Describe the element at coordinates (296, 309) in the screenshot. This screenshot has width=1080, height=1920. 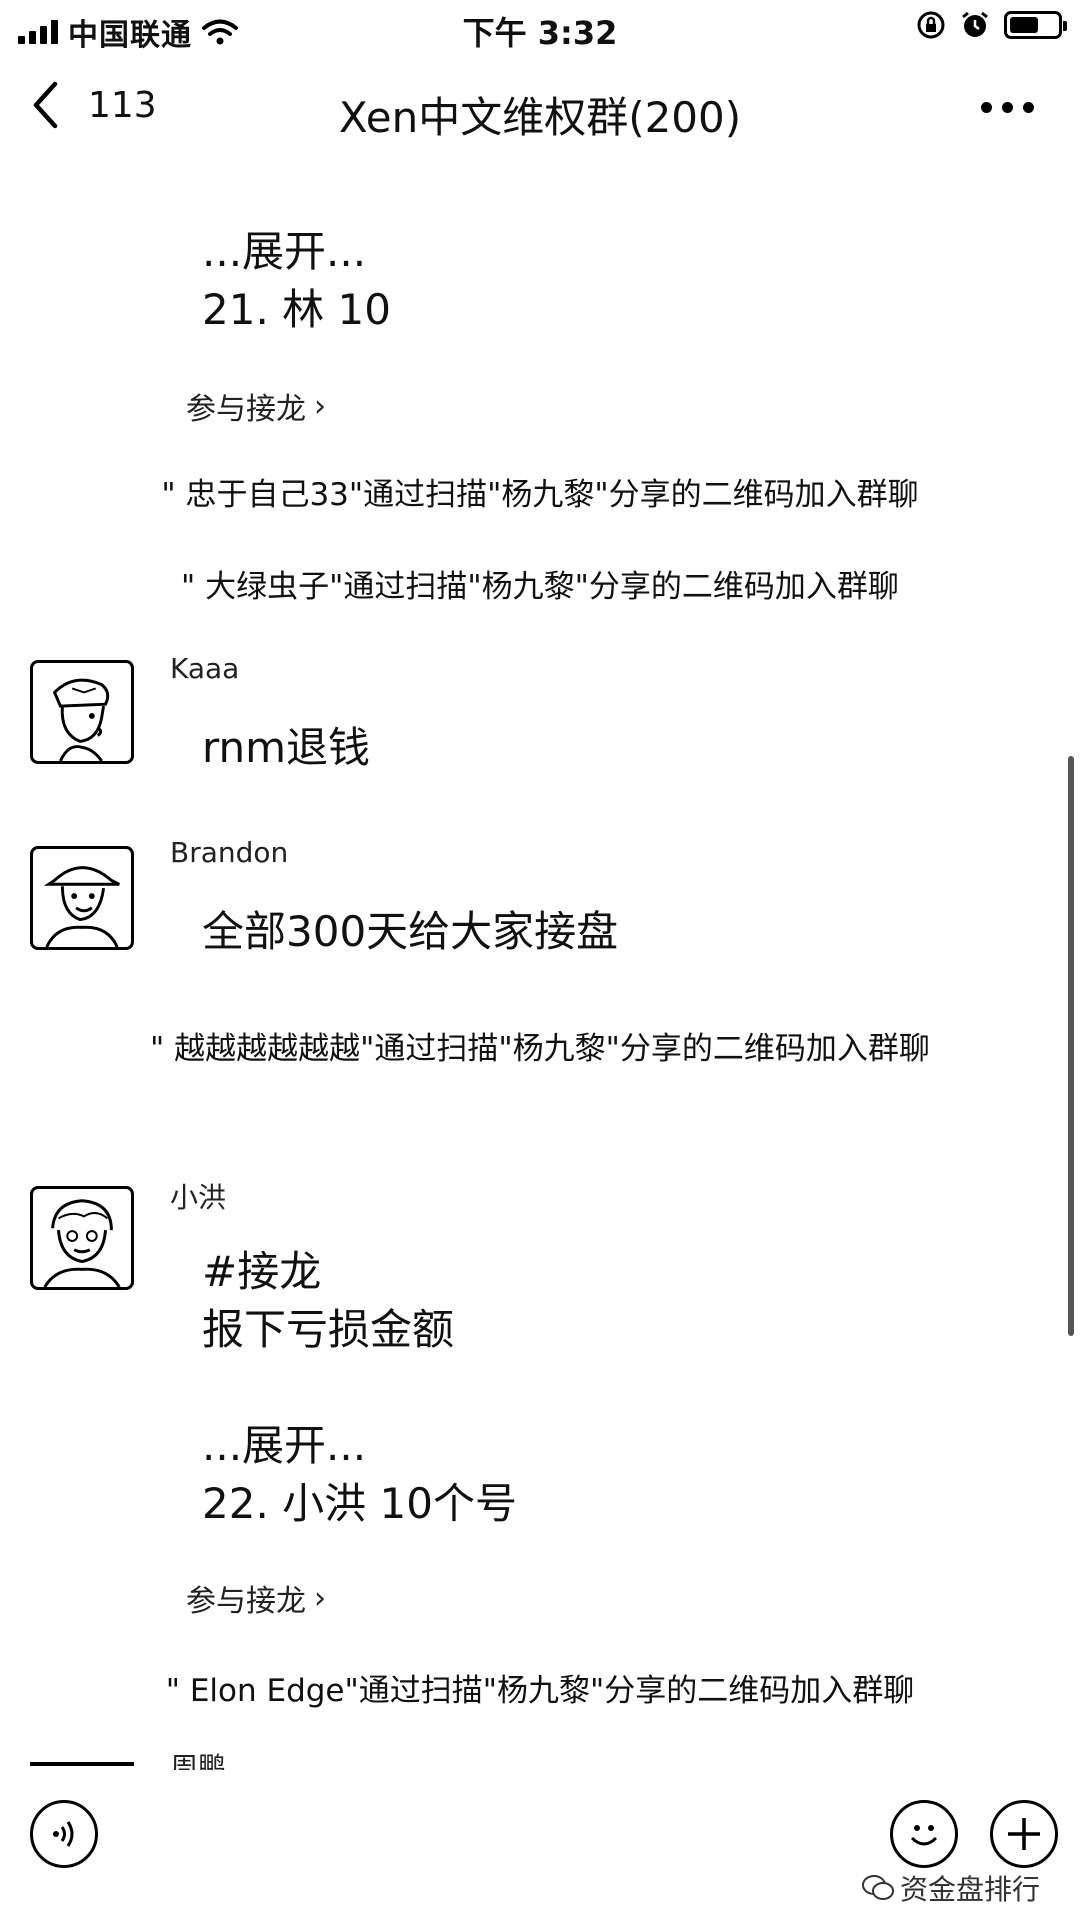
I see `jielong-entry: 21. 林 10` at that location.